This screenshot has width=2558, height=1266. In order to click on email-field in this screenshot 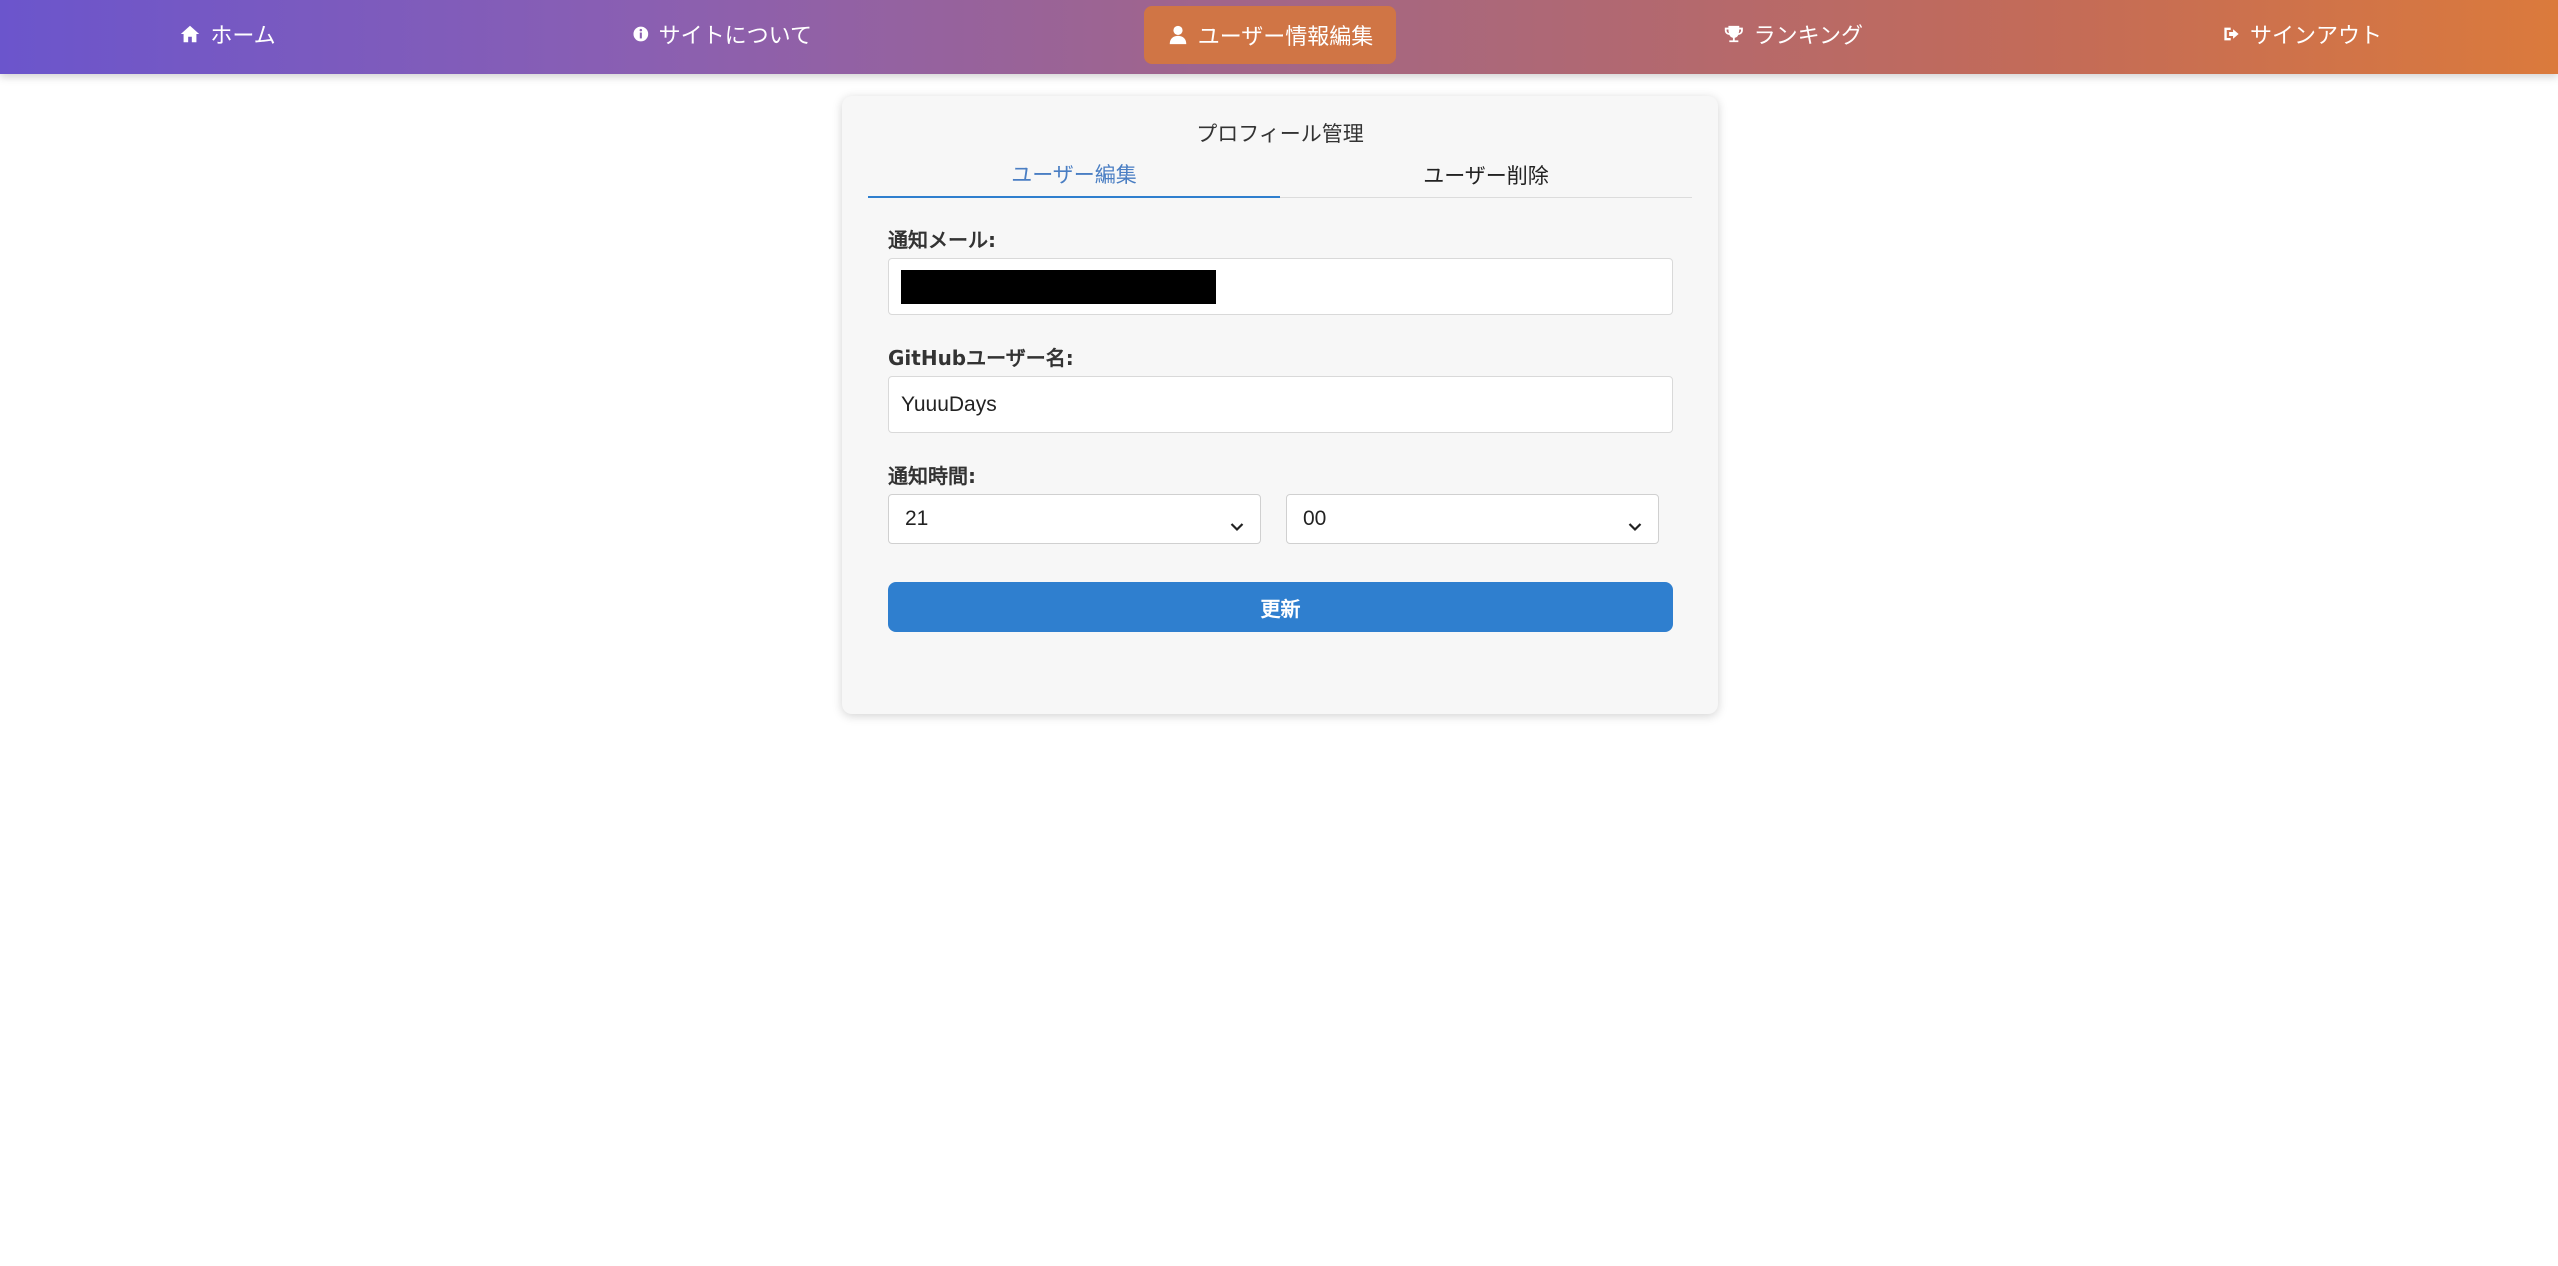, I will do `click(1280, 286)`.